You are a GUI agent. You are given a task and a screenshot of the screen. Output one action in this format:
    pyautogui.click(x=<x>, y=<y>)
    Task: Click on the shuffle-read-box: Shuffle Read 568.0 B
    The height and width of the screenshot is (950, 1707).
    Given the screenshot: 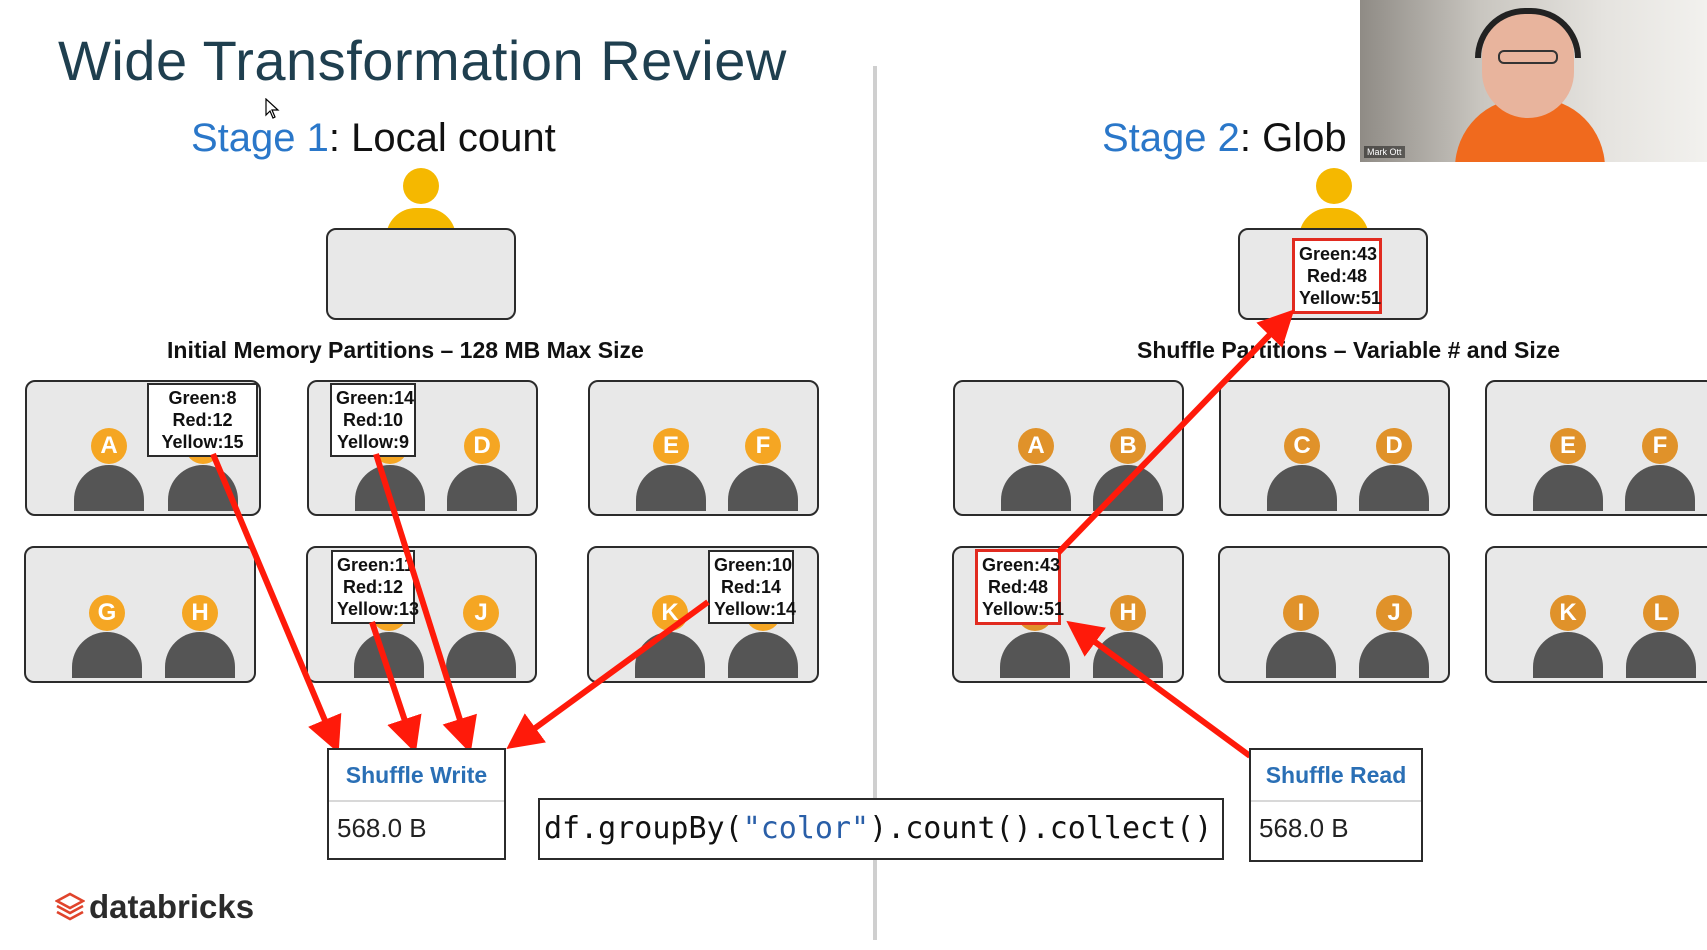 What is the action you would take?
    pyautogui.click(x=1336, y=805)
    